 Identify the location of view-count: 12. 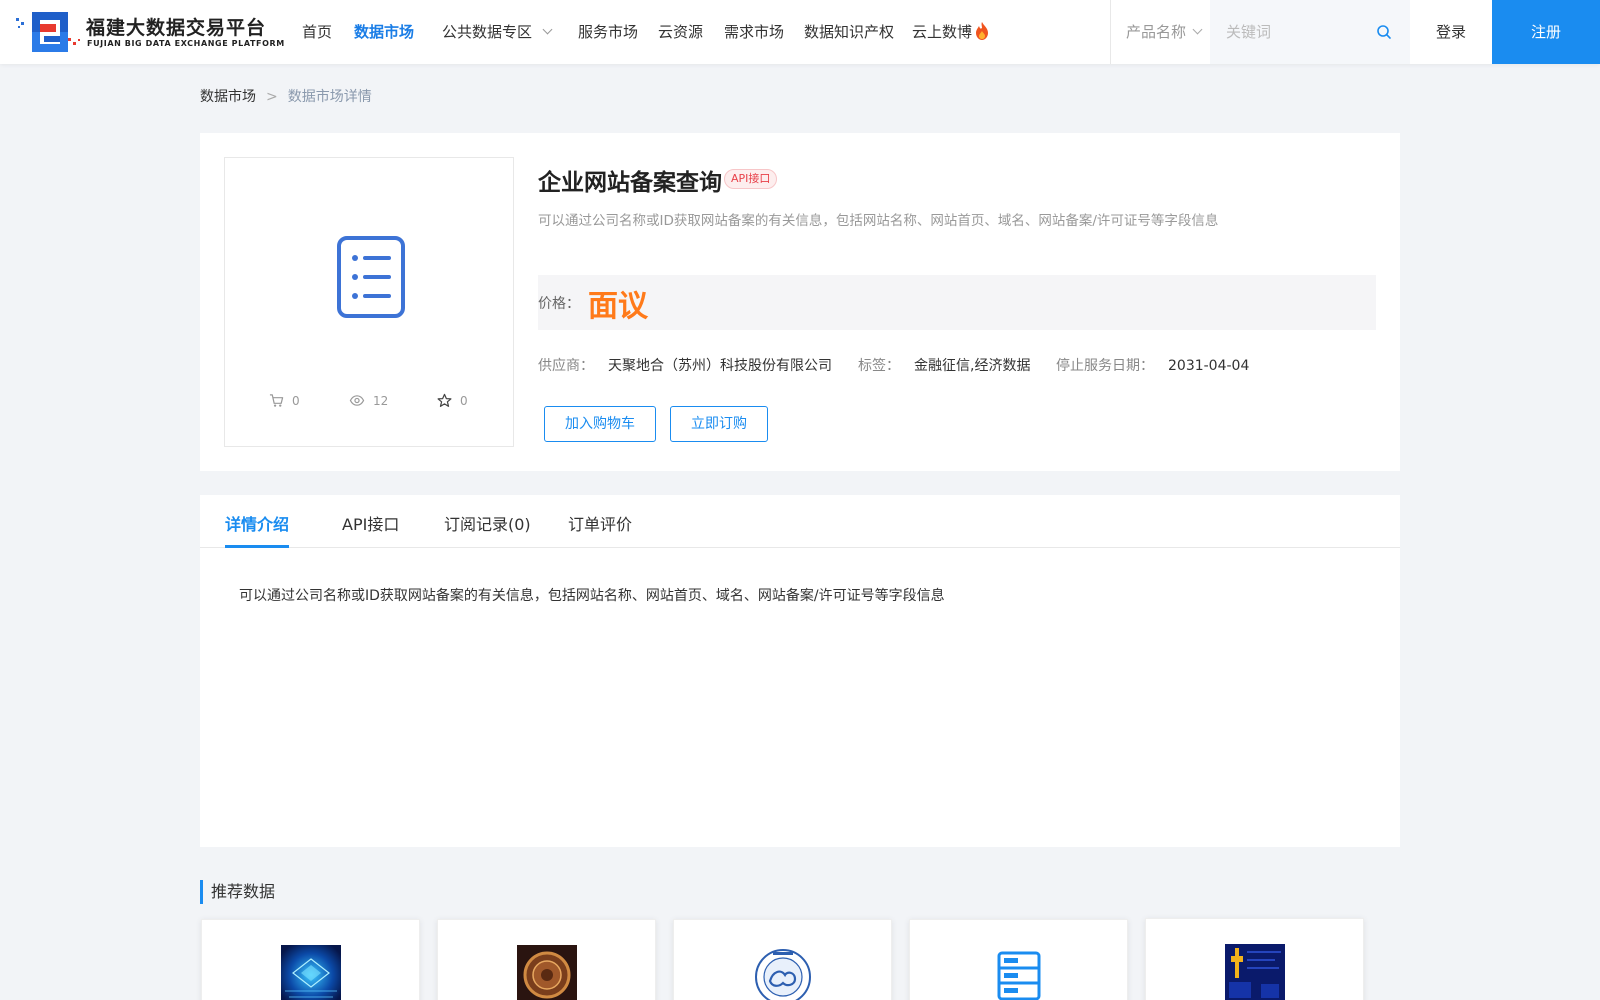
(368, 399).